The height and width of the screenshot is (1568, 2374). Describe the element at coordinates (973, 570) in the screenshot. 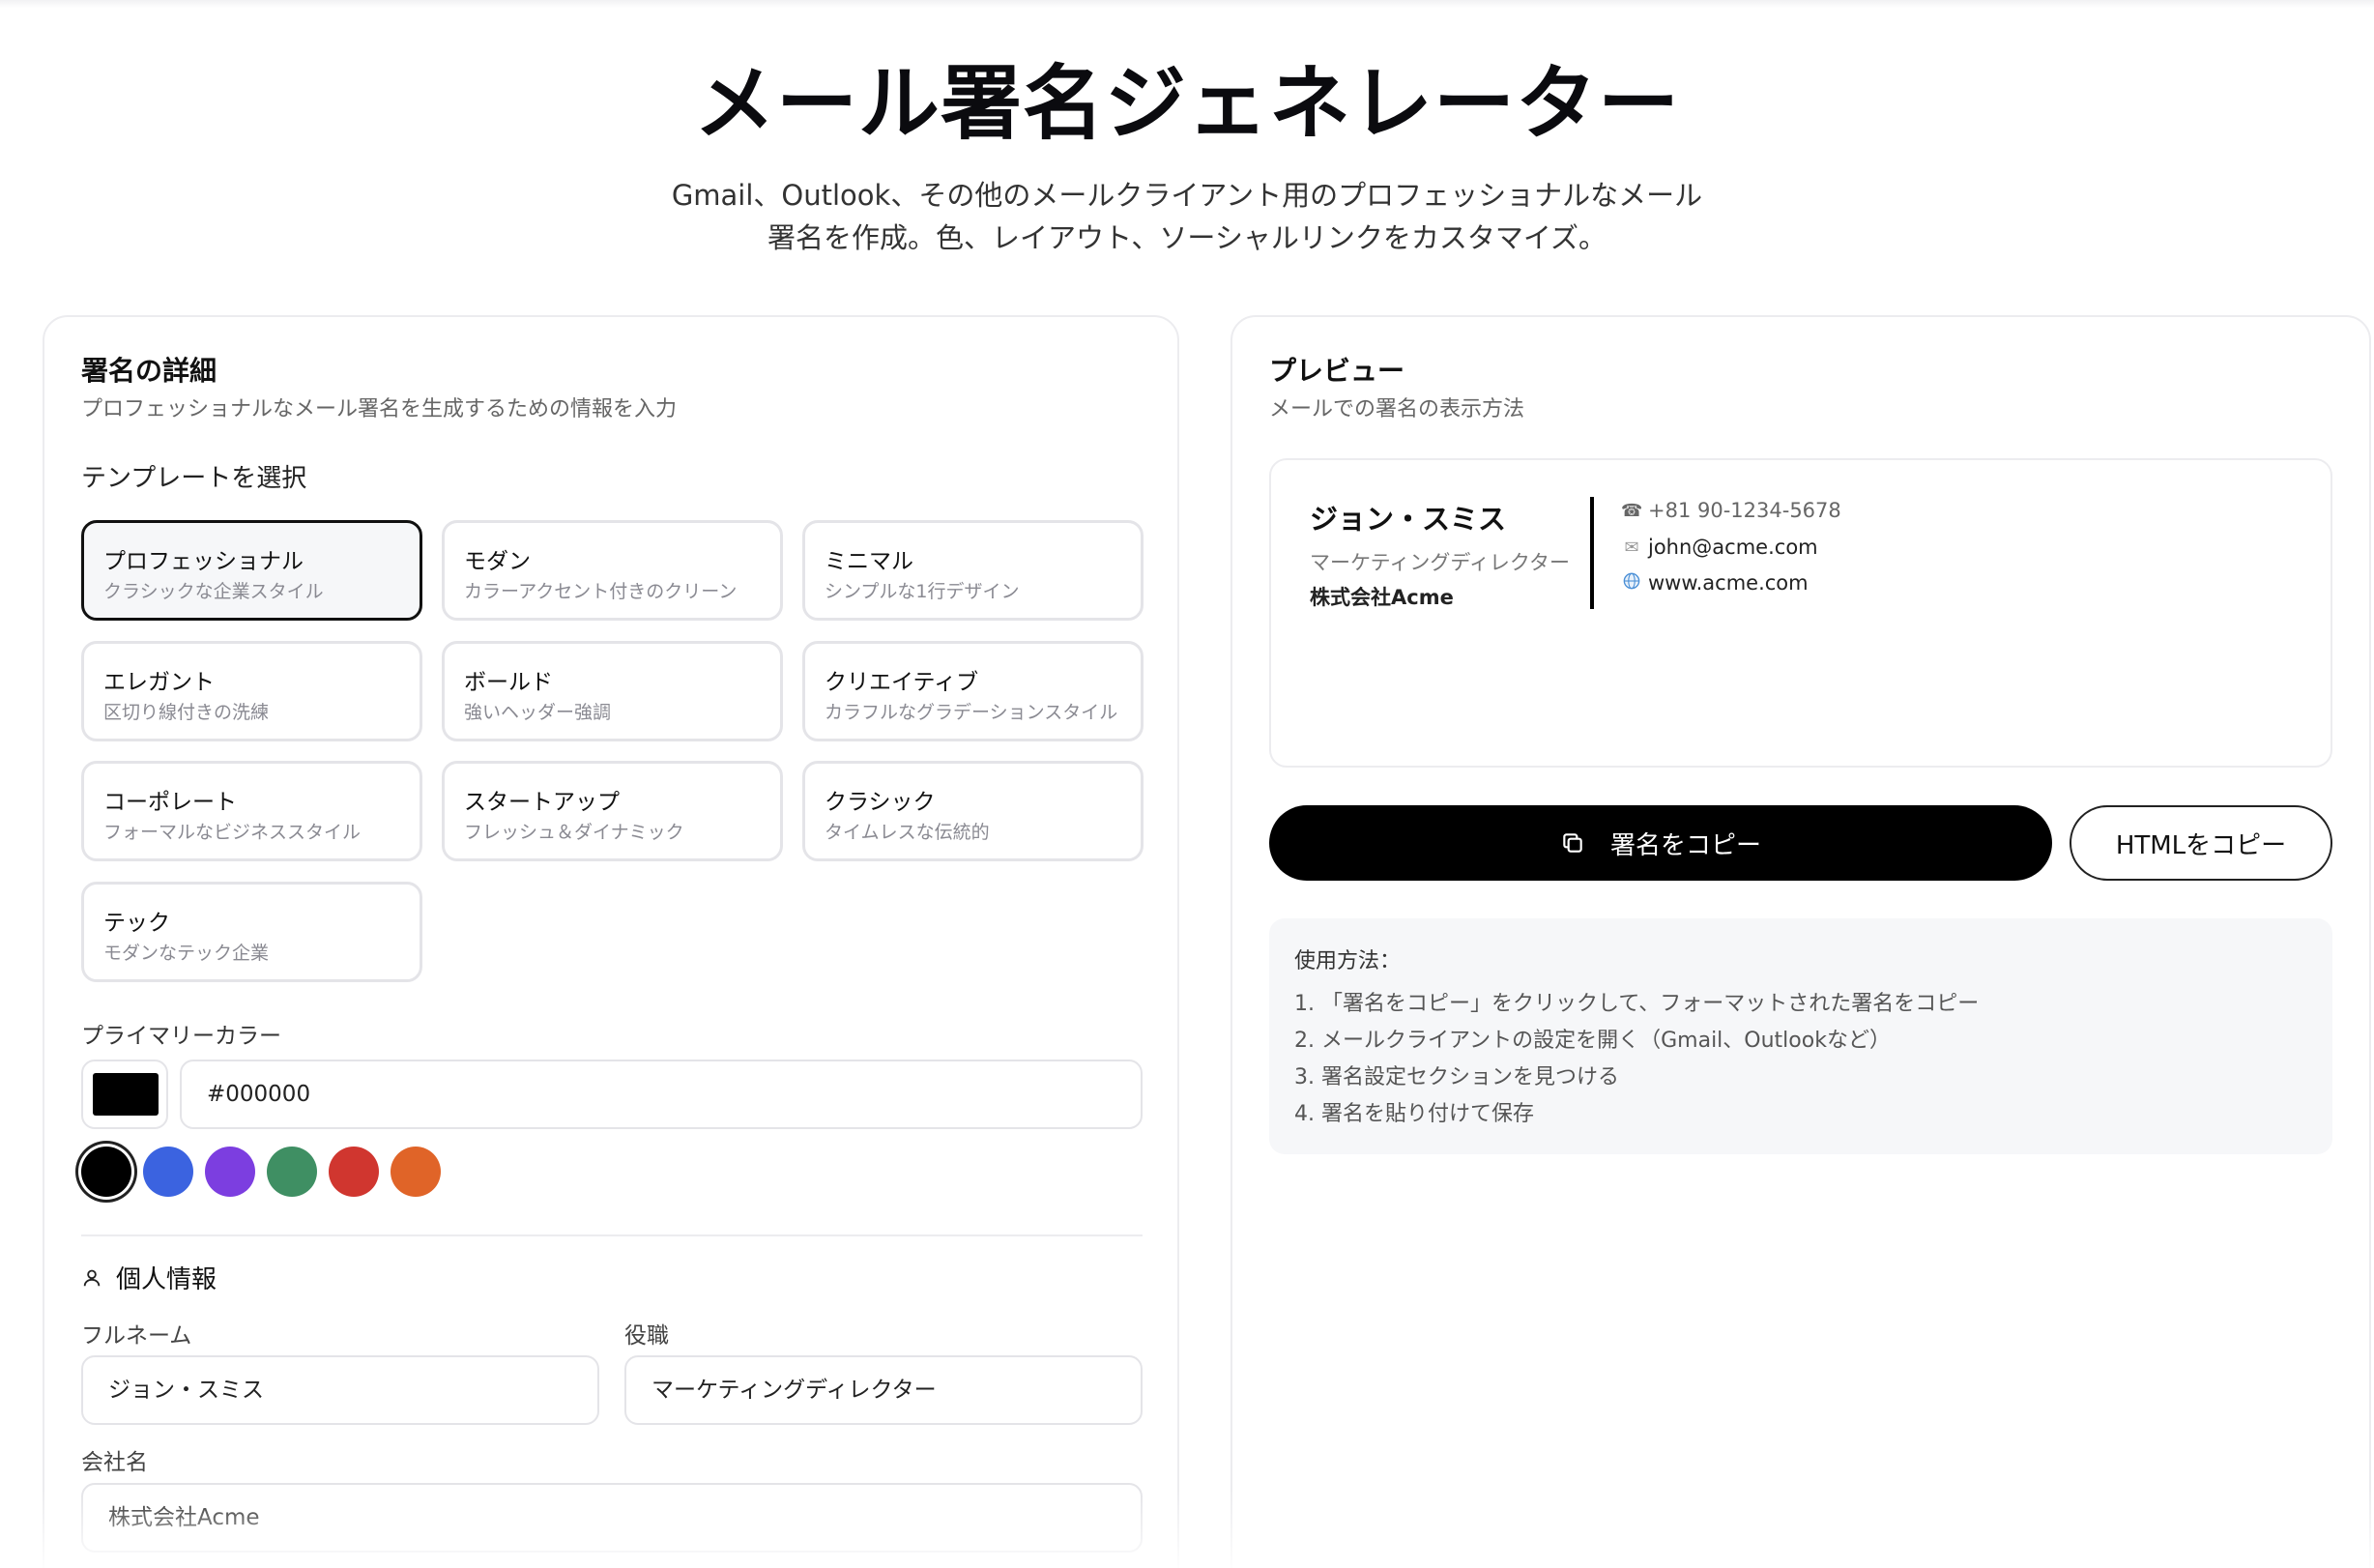

I see `template-minimal: ミニマル シンプルな1行デザイン` at that location.